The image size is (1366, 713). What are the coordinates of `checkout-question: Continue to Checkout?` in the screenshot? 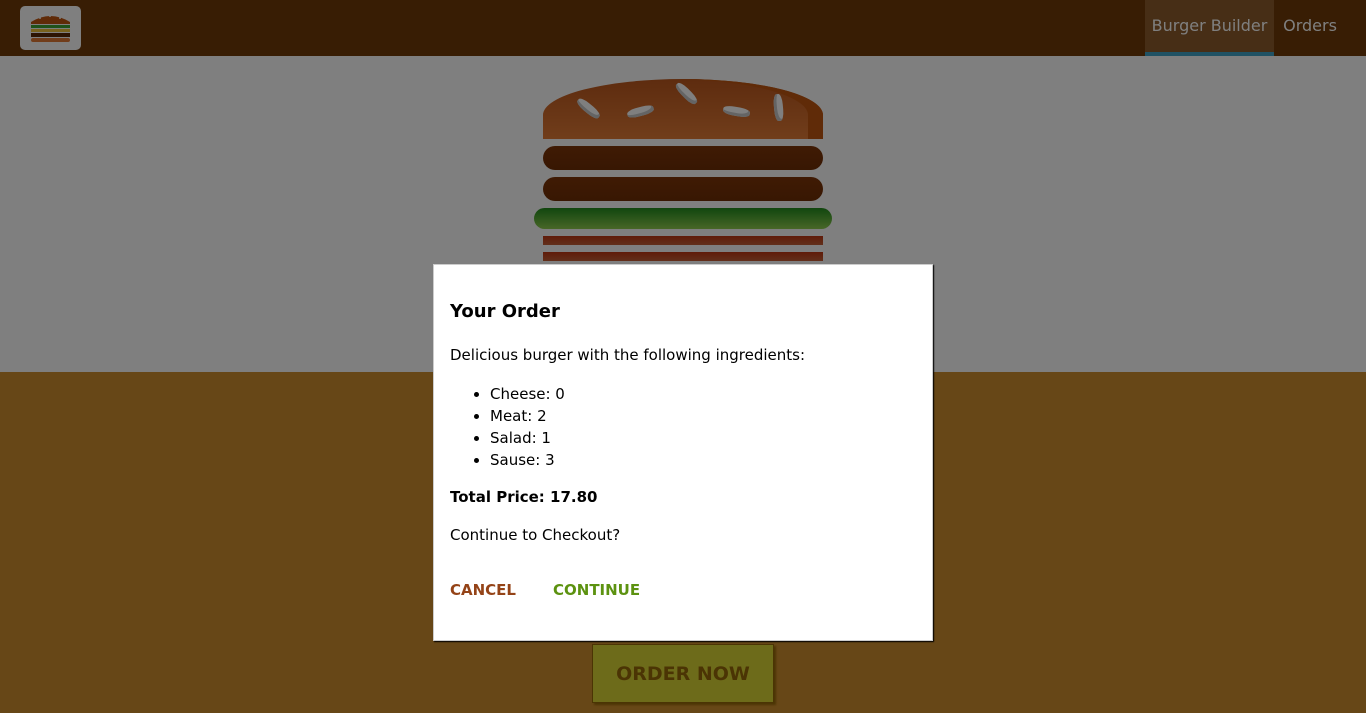 It's located at (535, 535).